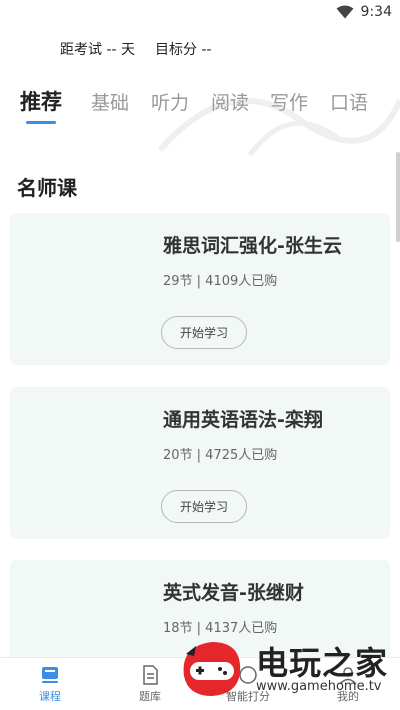 This screenshot has height=710, width=400. I want to click on status-bar: 9:34, so click(200, 13).